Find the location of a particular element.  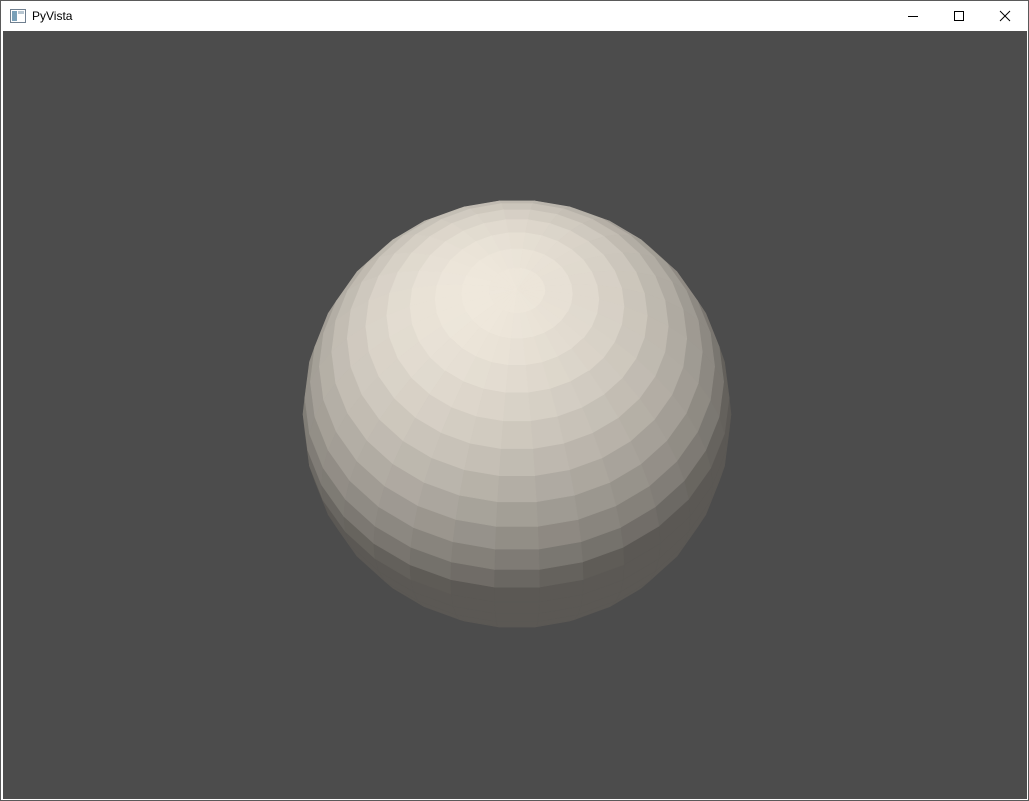

maximize-button is located at coordinates (959, 16).